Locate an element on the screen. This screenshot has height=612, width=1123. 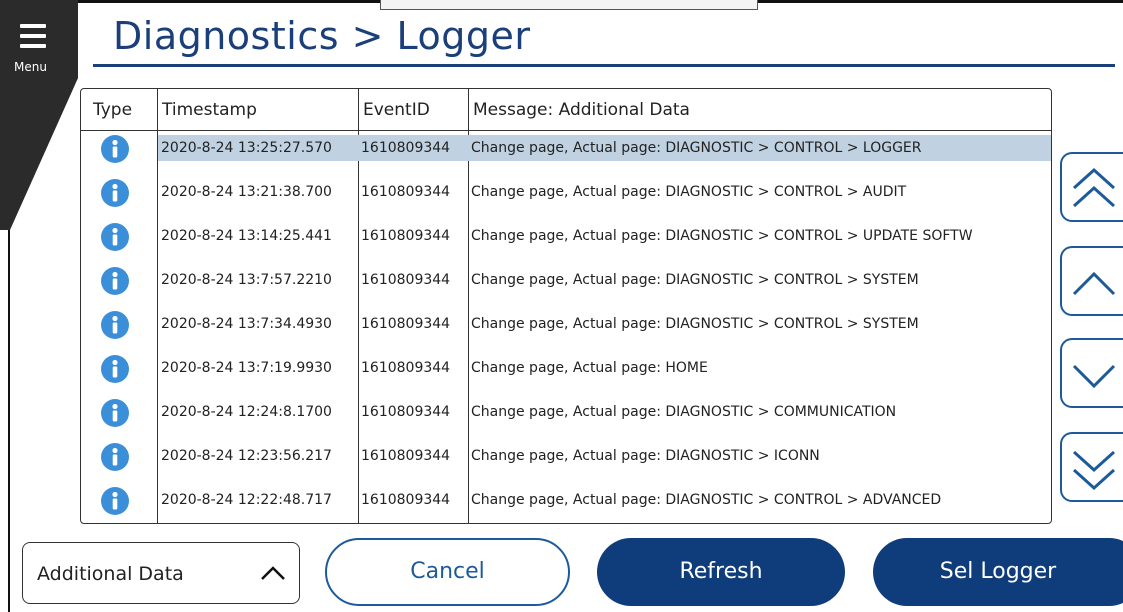
left-border is located at coordinates (9, 421).